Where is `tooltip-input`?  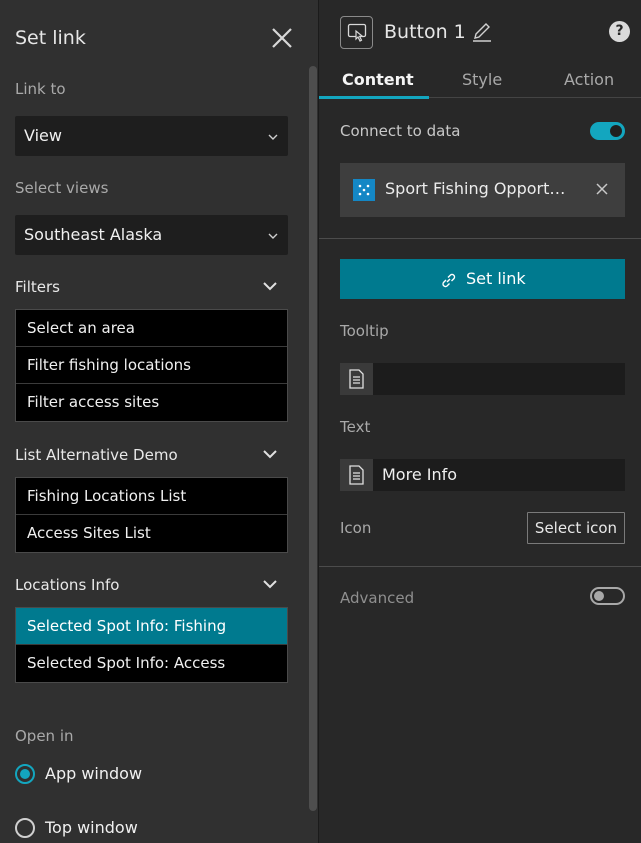 tooltip-input is located at coordinates (482, 379).